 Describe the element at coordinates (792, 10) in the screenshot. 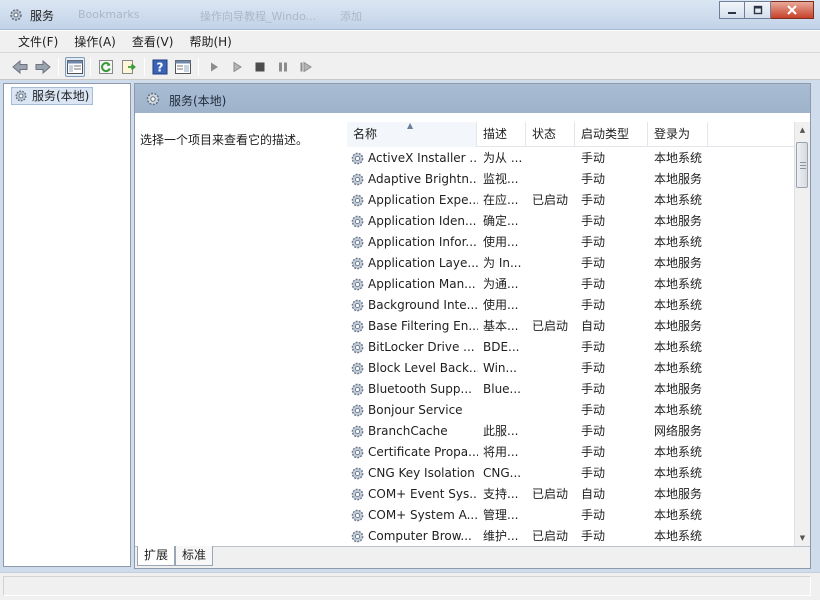

I see `close-button` at that location.